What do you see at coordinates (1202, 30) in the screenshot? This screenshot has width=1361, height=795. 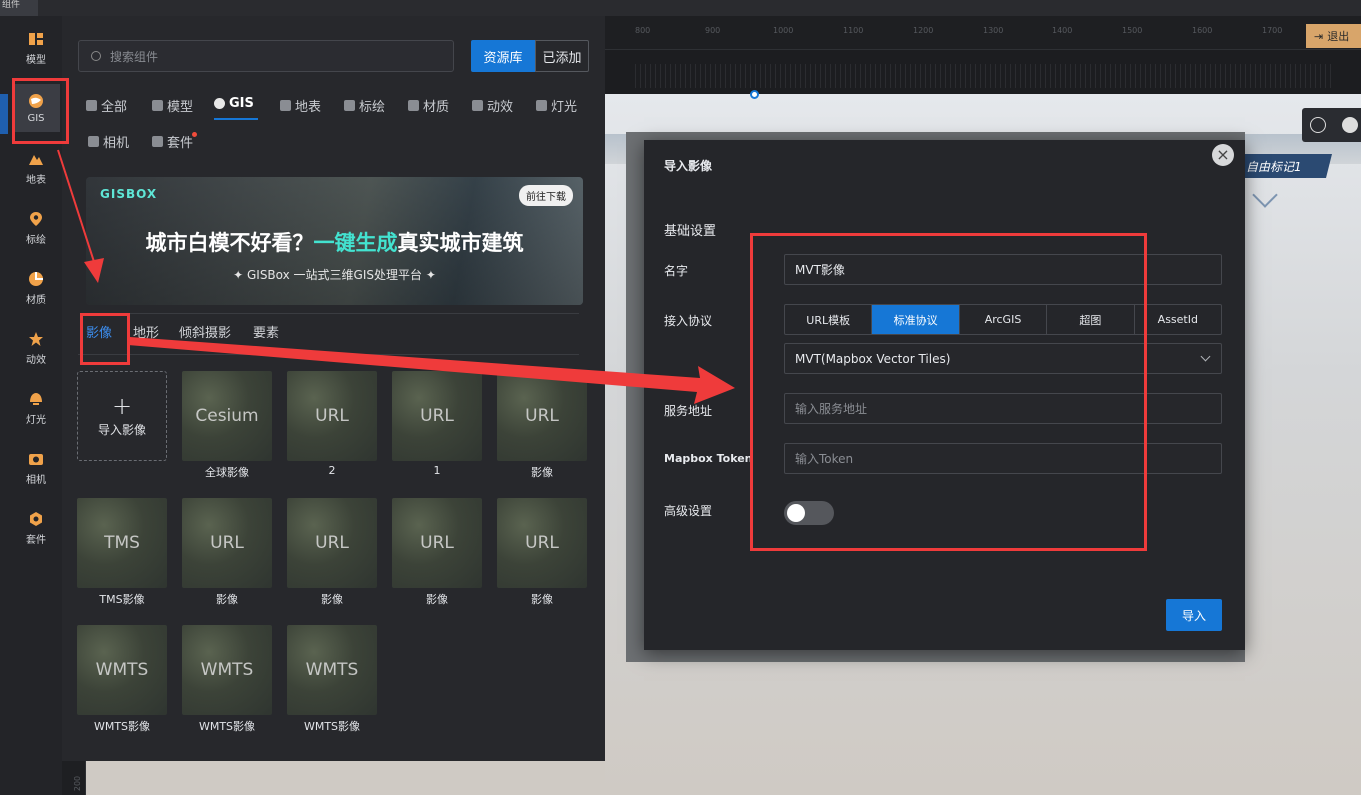 I see `ruler-tick: 1600` at bounding box center [1202, 30].